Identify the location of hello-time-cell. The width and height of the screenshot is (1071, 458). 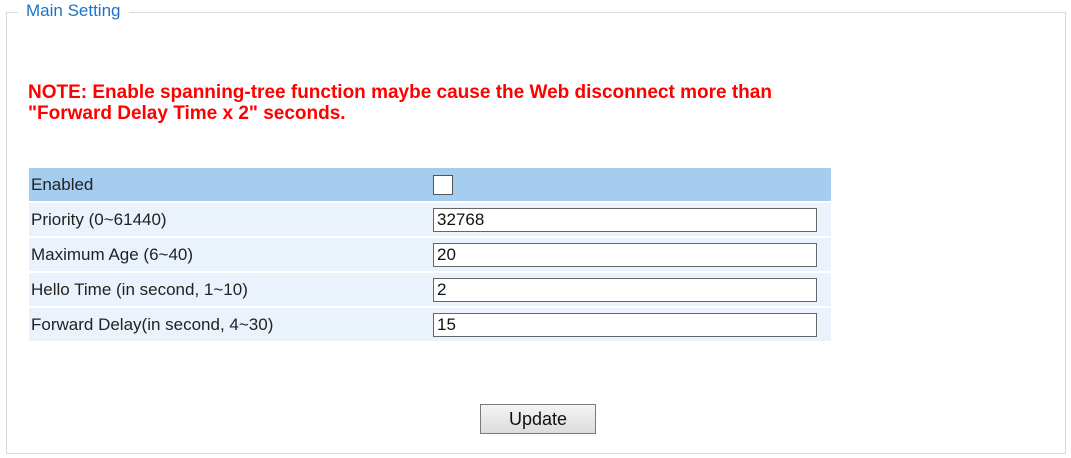
(631, 289).